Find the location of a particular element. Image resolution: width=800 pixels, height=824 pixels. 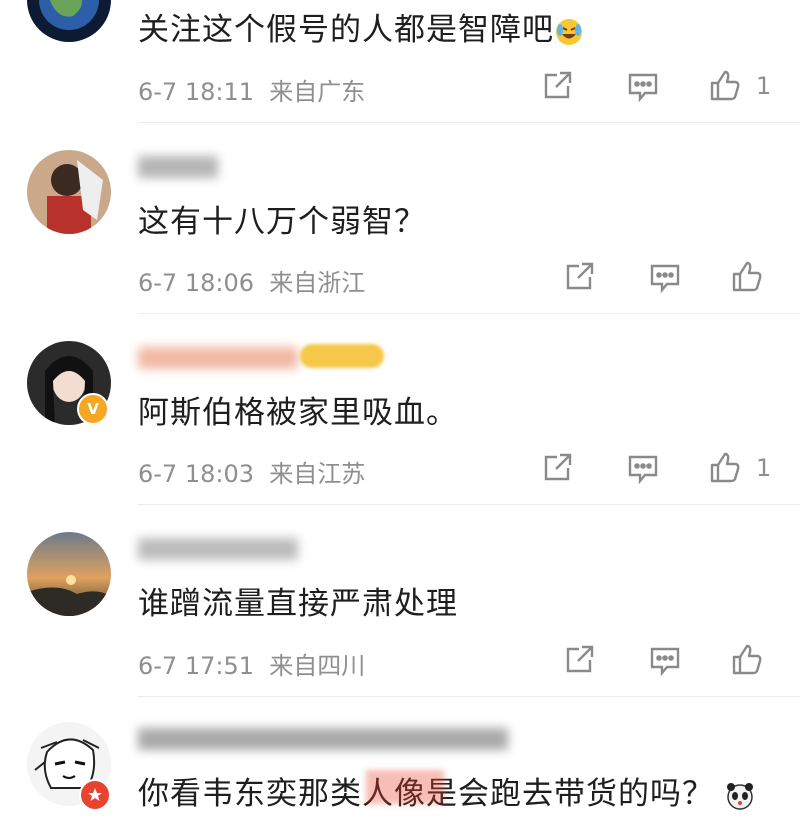

comment-text: 这有十八万个弱智？ is located at coordinates (282, 222).